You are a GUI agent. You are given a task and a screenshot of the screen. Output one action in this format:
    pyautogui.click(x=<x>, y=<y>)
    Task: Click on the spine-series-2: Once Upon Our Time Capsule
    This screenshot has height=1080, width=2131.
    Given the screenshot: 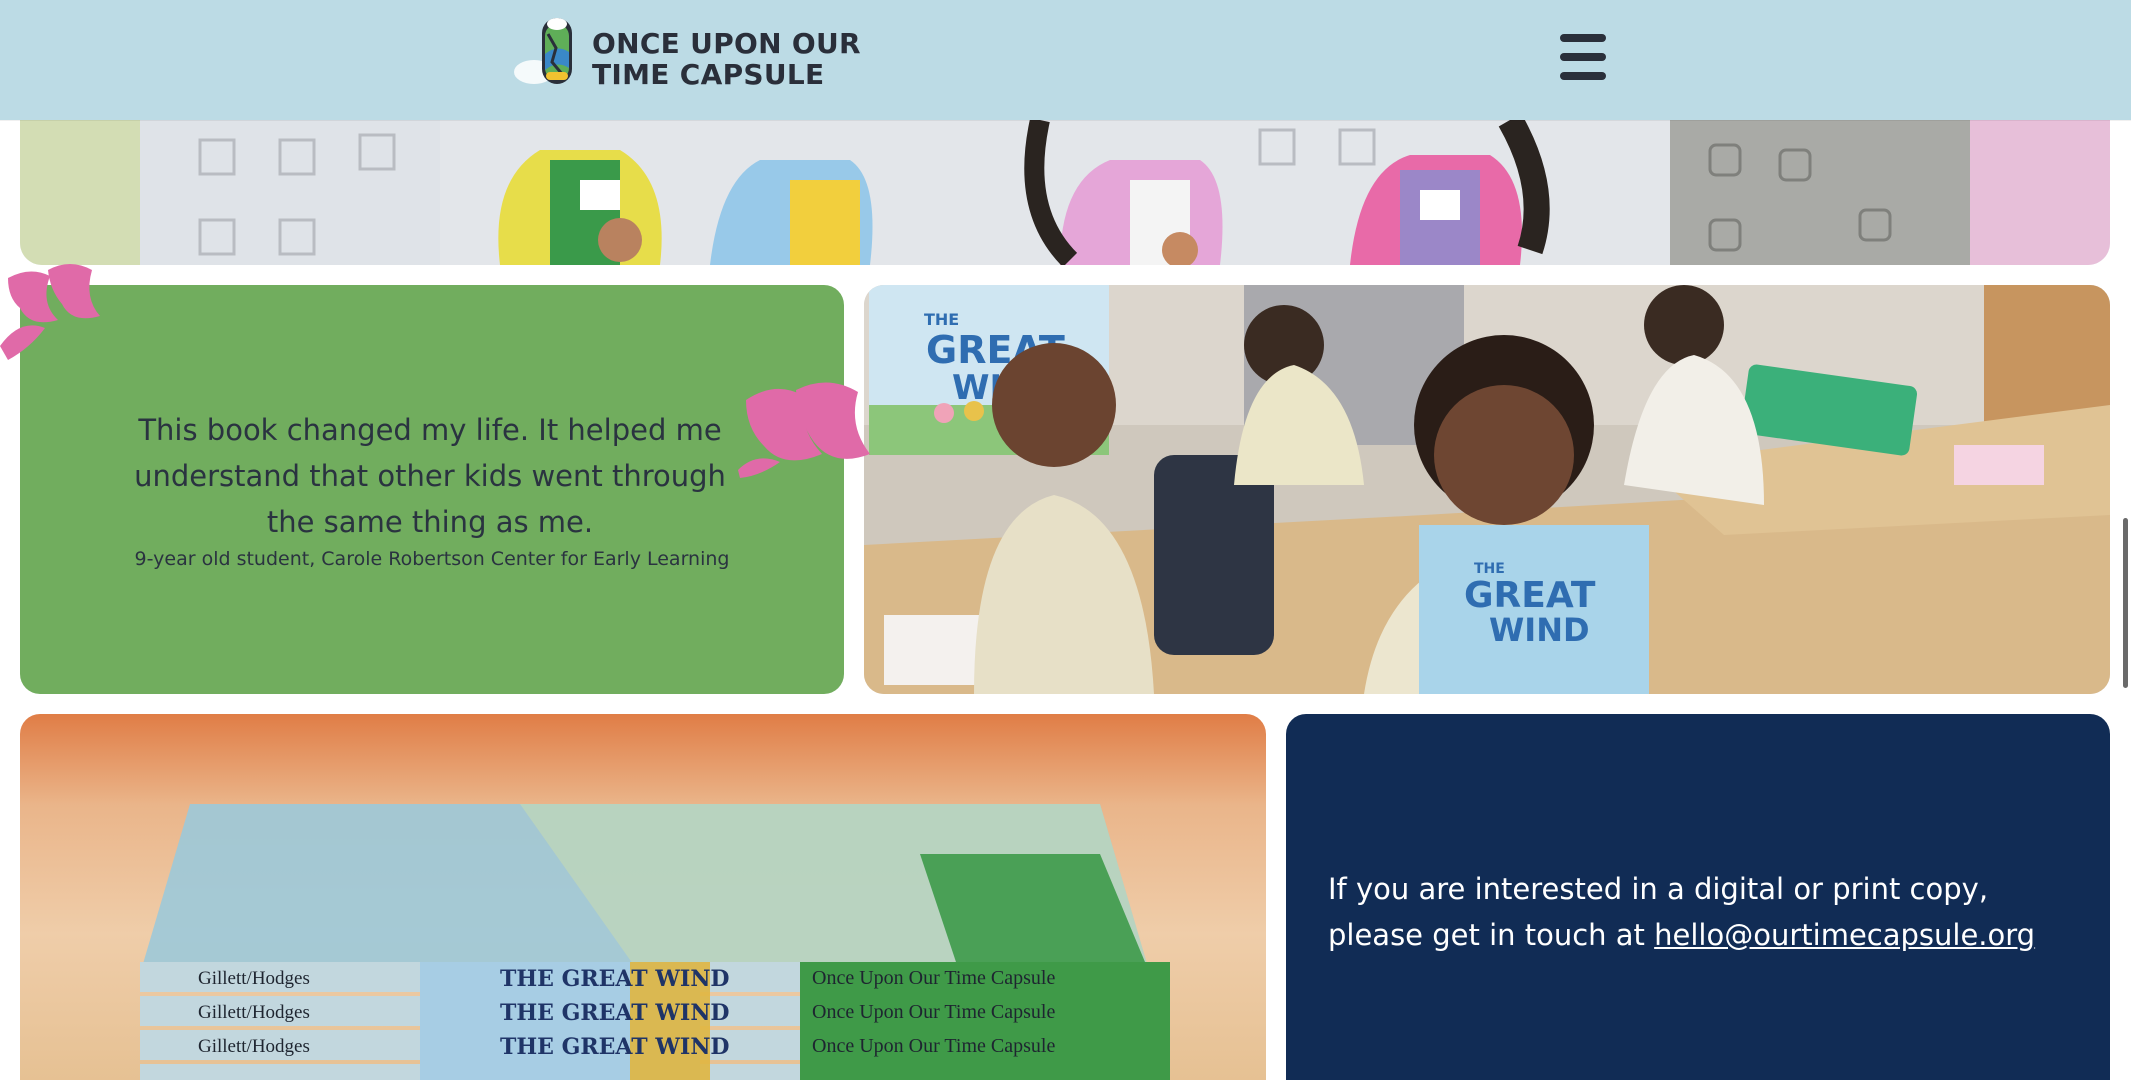 What is the action you would take?
    pyautogui.click(x=933, y=1012)
    